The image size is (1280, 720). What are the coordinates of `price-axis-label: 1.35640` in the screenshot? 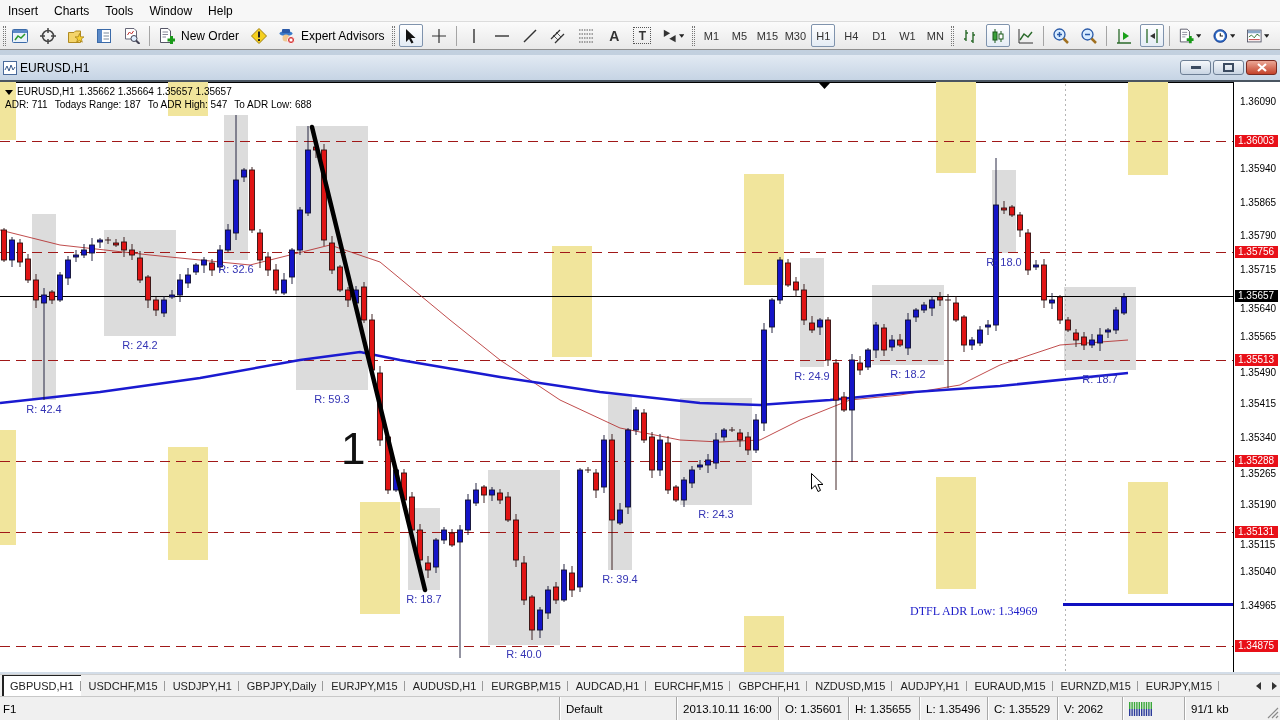 It's located at (1258, 308).